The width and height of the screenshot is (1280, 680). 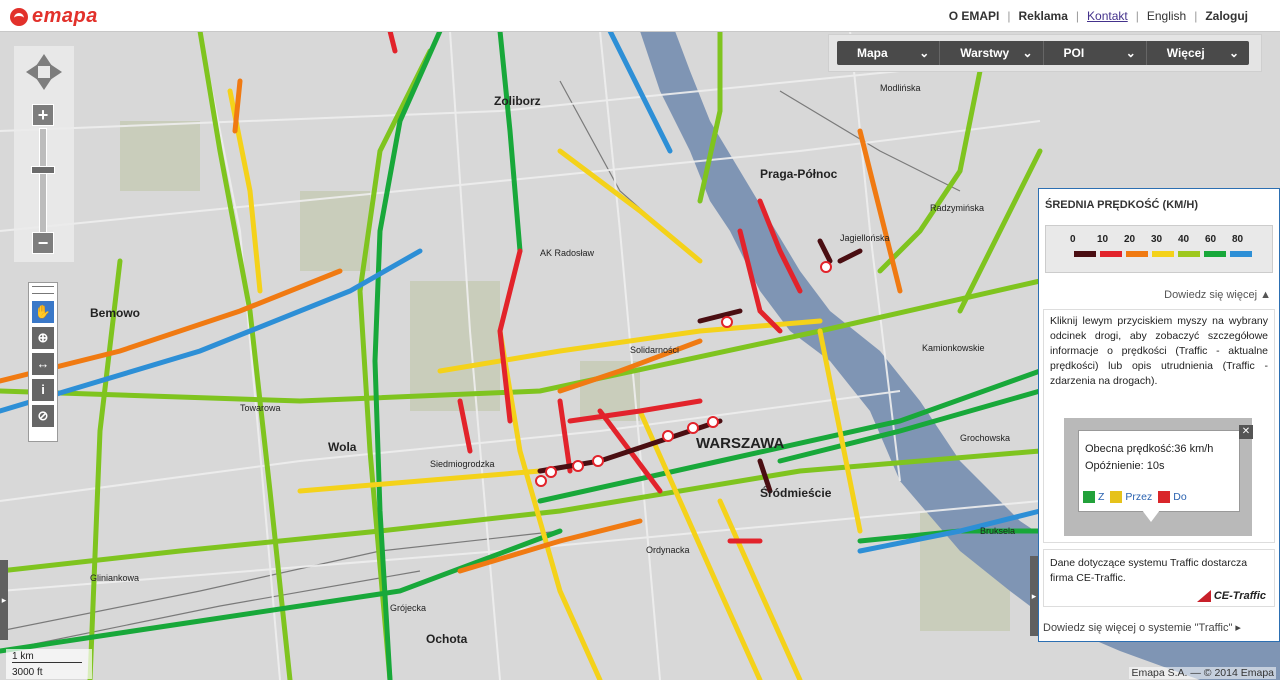 What do you see at coordinates (43, 416) in the screenshot?
I see `clear-icon: ⊘` at bounding box center [43, 416].